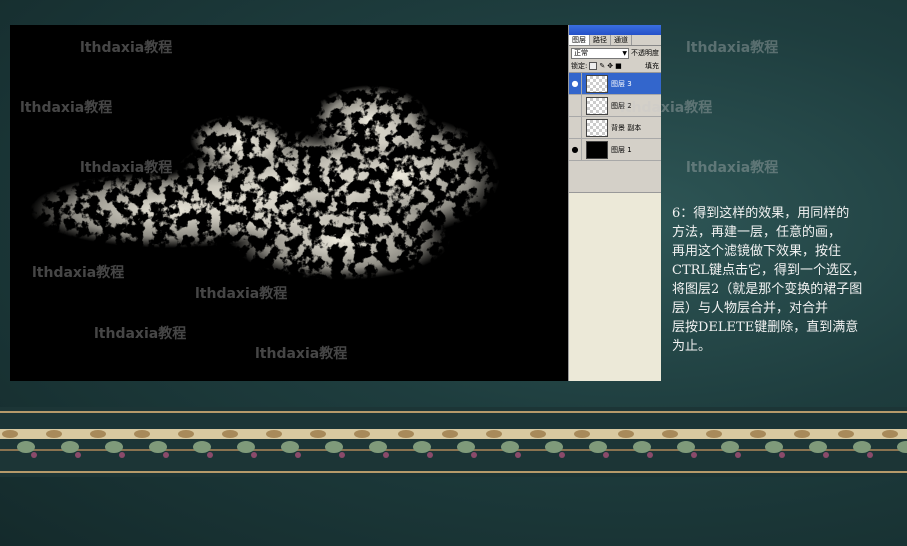 The width and height of the screenshot is (907, 546). Describe the element at coordinates (610, 66) in the screenshot. I see `lock-move-icon: ✥` at that location.